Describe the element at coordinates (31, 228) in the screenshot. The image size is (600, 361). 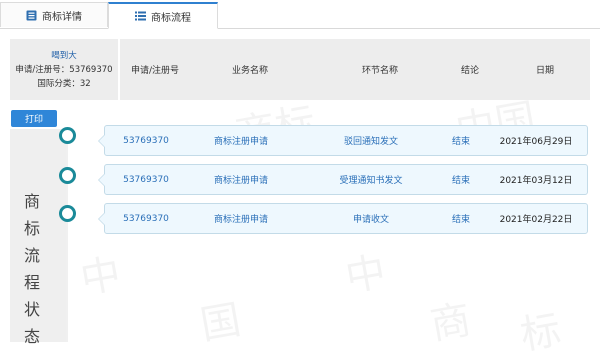
I see `status-title-char: 标` at that location.